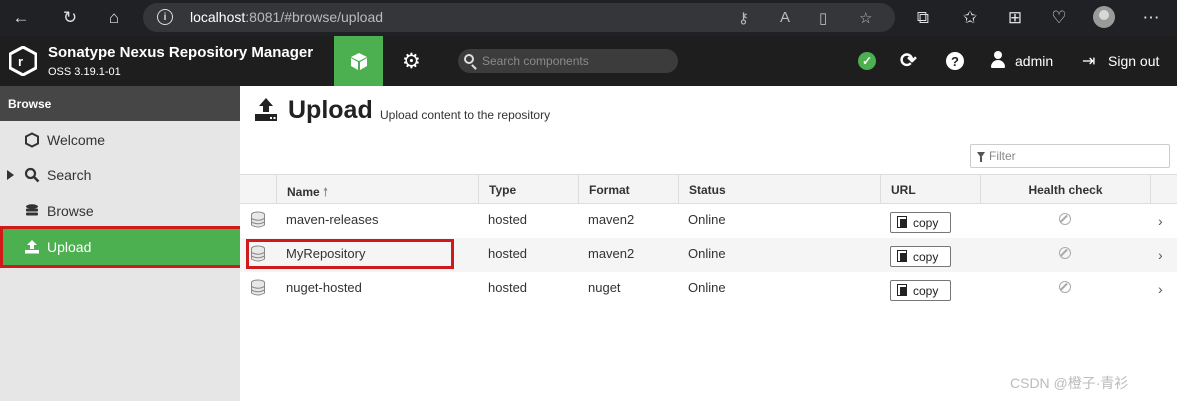 The height and width of the screenshot is (401, 1177). Describe the element at coordinates (76, 140) in the screenshot. I see `sidebar-item-label: Welcome` at that location.